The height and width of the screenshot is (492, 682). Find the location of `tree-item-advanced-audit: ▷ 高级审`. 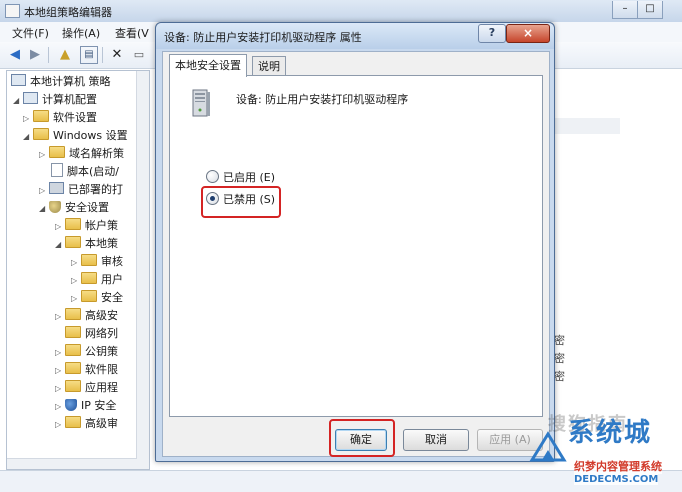

tree-item-advanced-audit: ▷ 高级审 is located at coordinates (86, 424).